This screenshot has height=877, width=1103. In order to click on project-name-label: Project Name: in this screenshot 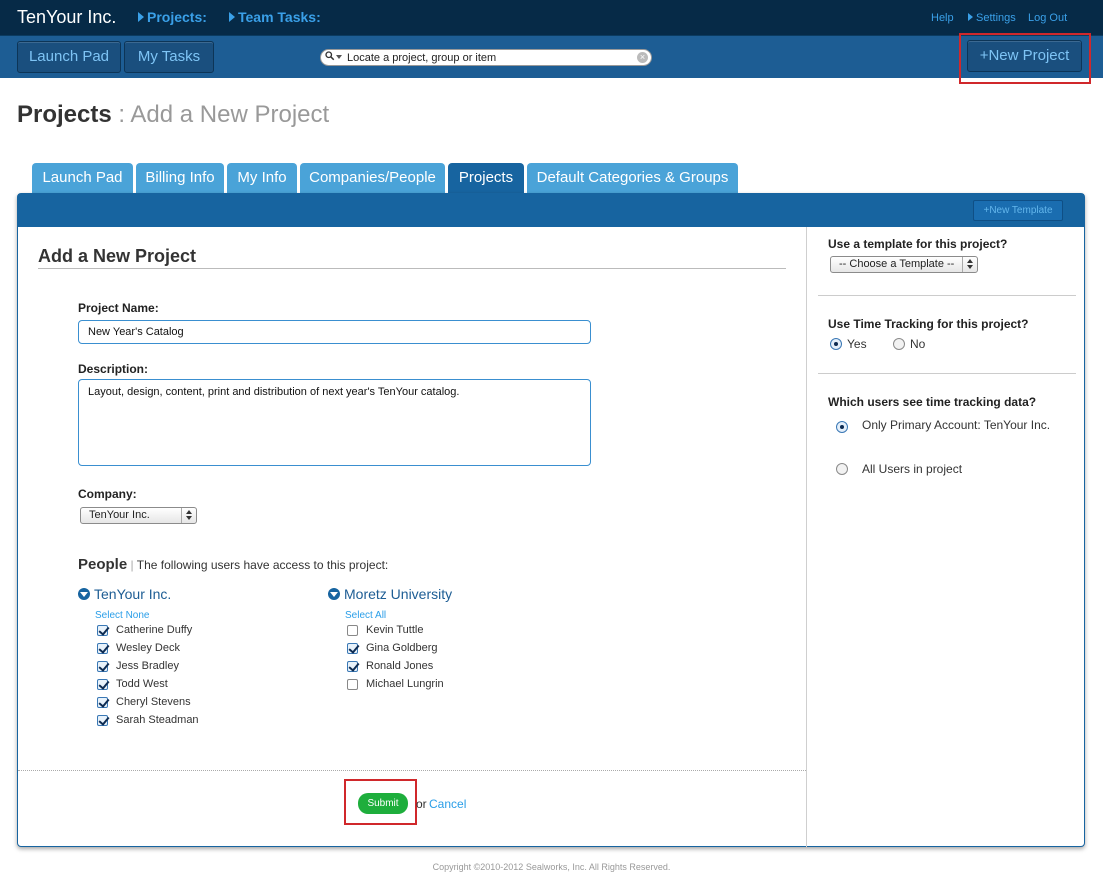, I will do `click(118, 308)`.